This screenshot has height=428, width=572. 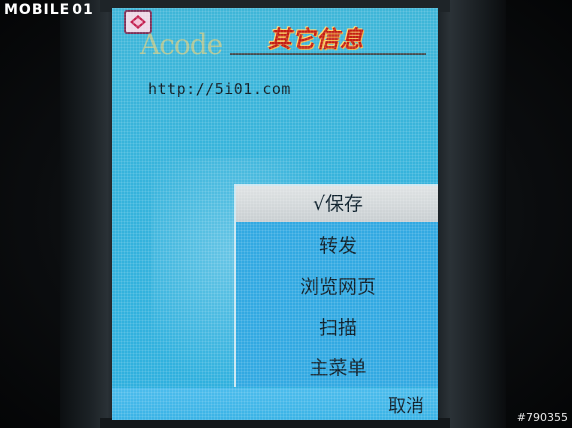 I want to click on decoded-url: http://5i01.com, so click(x=219, y=89).